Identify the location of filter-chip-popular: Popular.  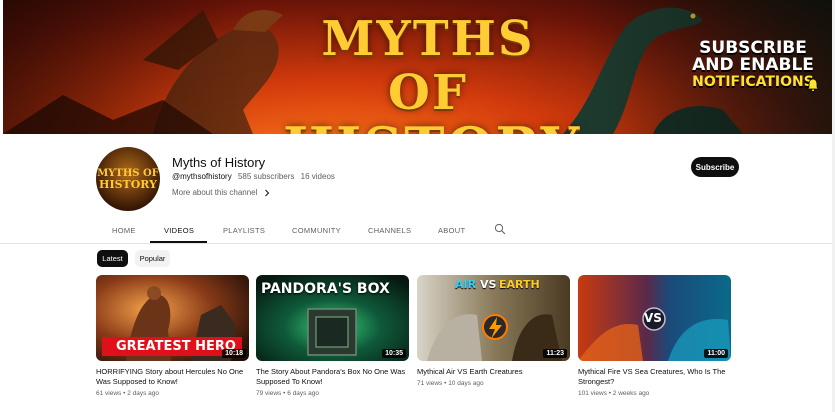
(152, 258).